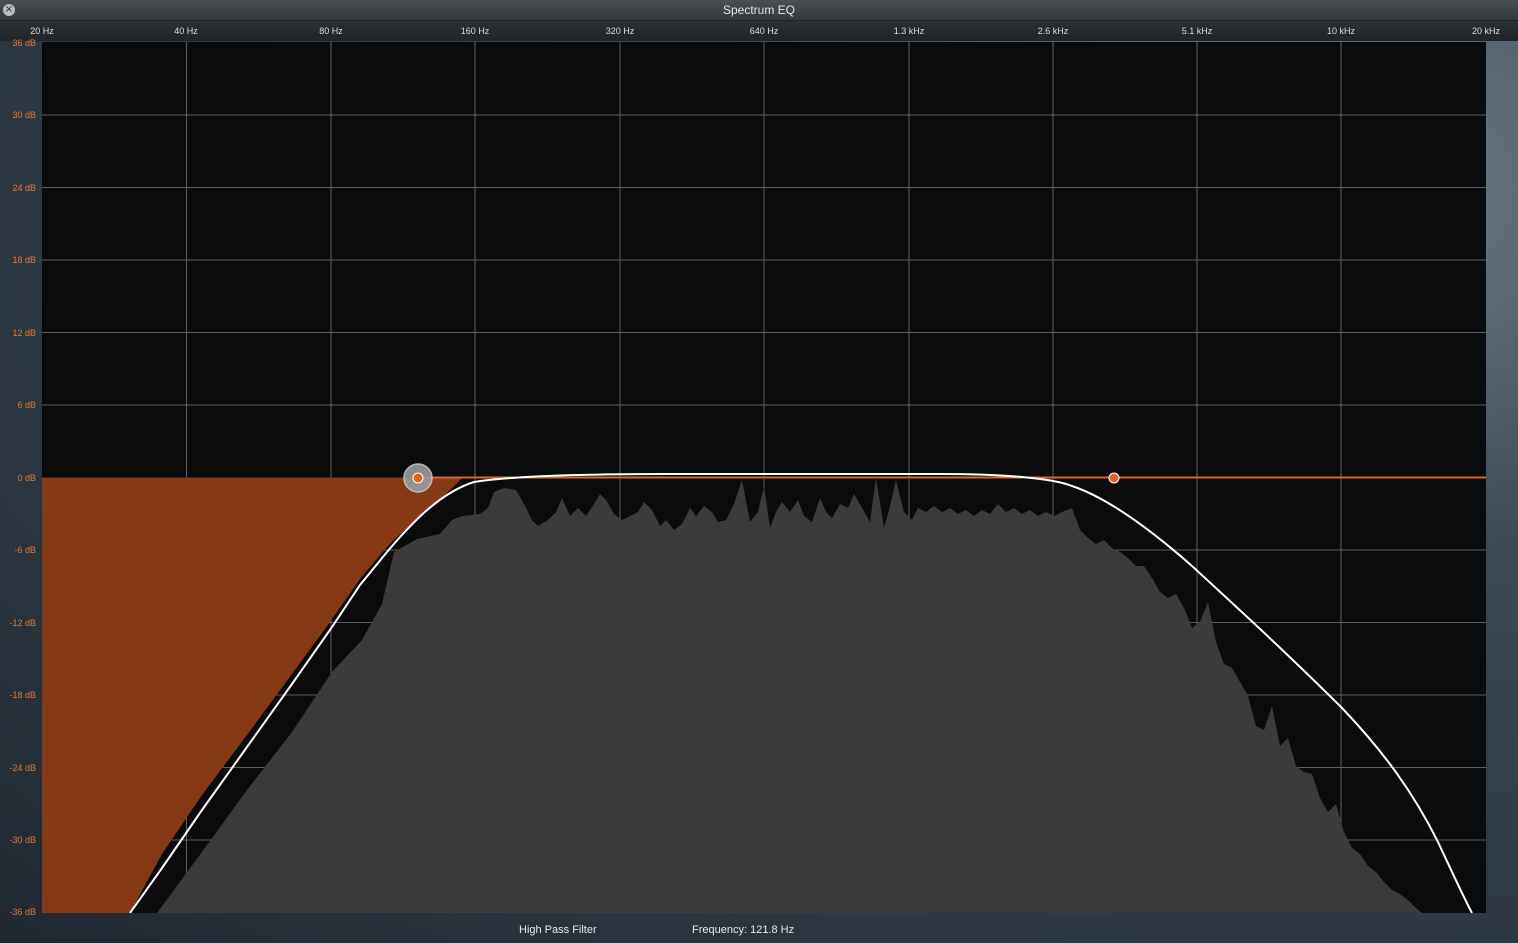 The width and height of the screenshot is (1518, 943). What do you see at coordinates (1486, 31) in the screenshot?
I see `freq-tick-label: 20 kHz` at bounding box center [1486, 31].